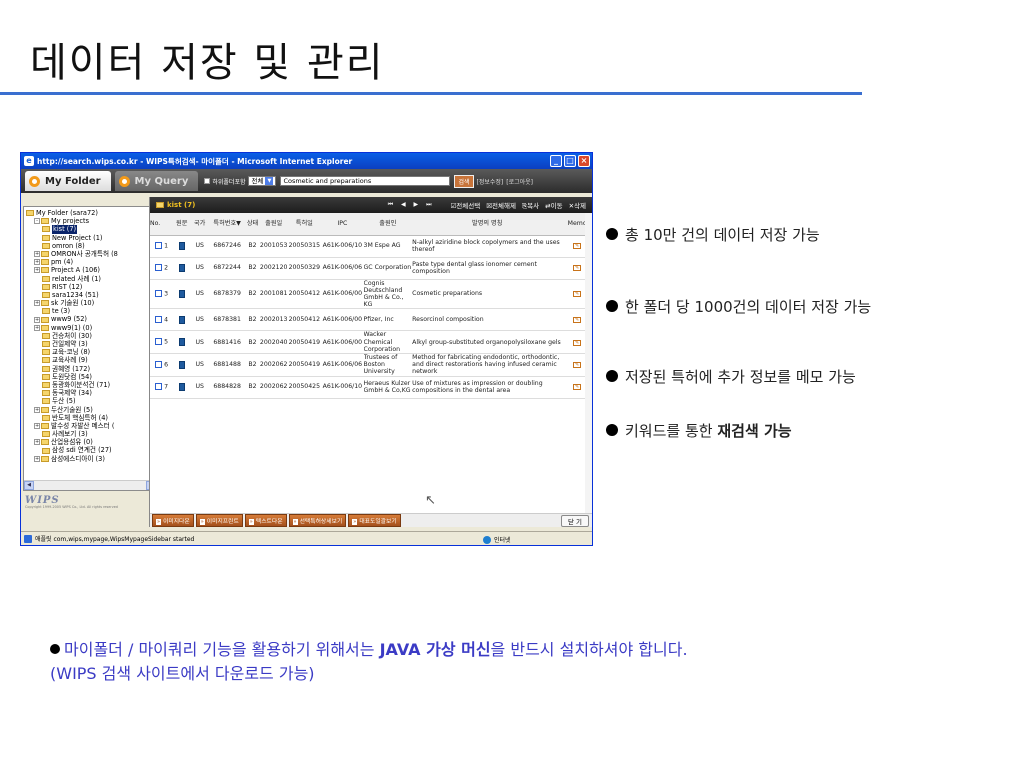  I want to click on tree-item: 도원닷컴 (54), so click(89, 377).